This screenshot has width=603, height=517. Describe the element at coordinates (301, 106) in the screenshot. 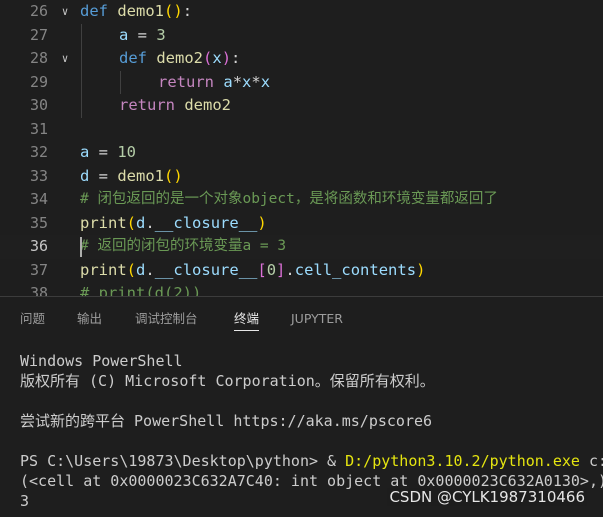

I see `code-line-30: 30 return demo2` at that location.